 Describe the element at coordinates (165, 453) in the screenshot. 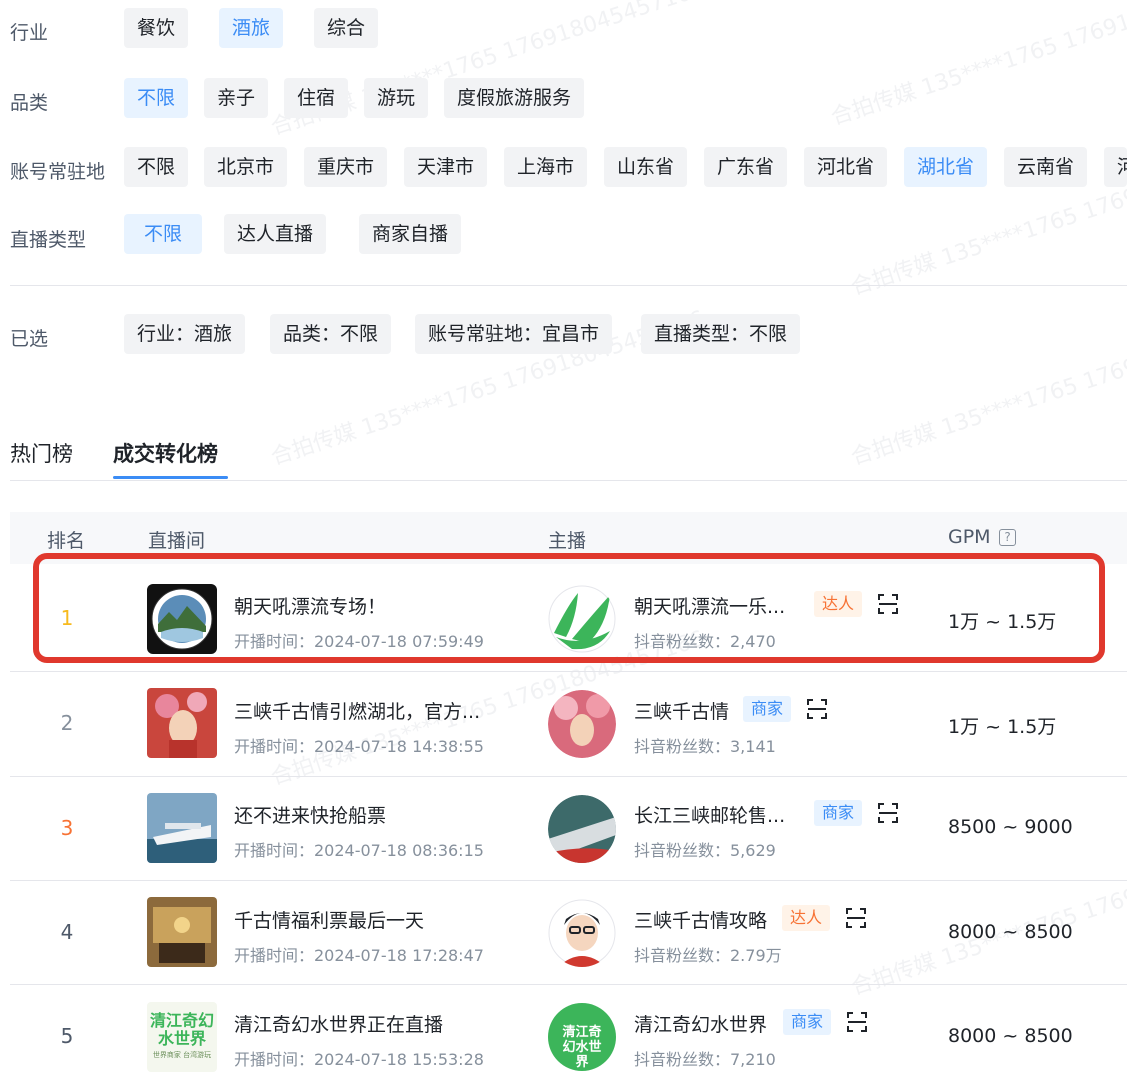

I see `tab-conversion: 成交转化榜` at that location.